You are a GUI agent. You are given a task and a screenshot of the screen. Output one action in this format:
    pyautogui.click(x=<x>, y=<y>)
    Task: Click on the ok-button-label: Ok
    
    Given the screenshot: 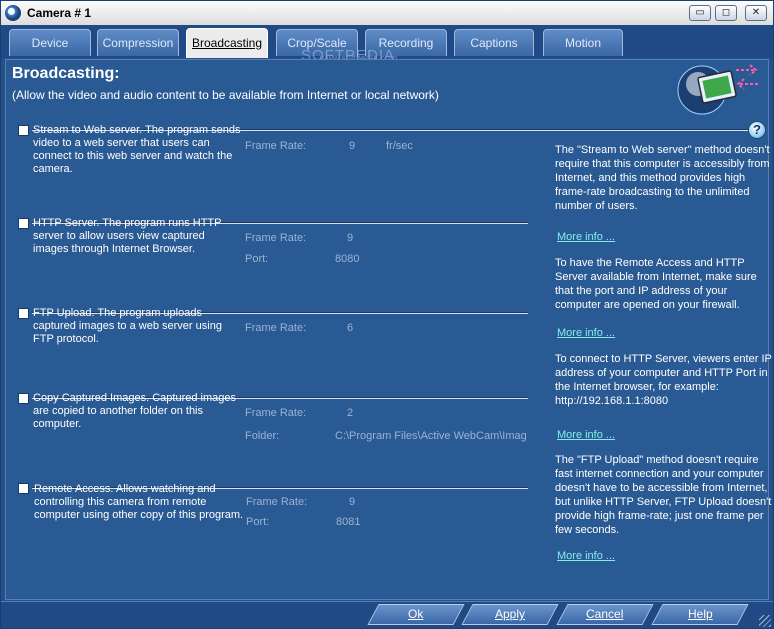 What is the action you would take?
    pyautogui.click(x=416, y=614)
    